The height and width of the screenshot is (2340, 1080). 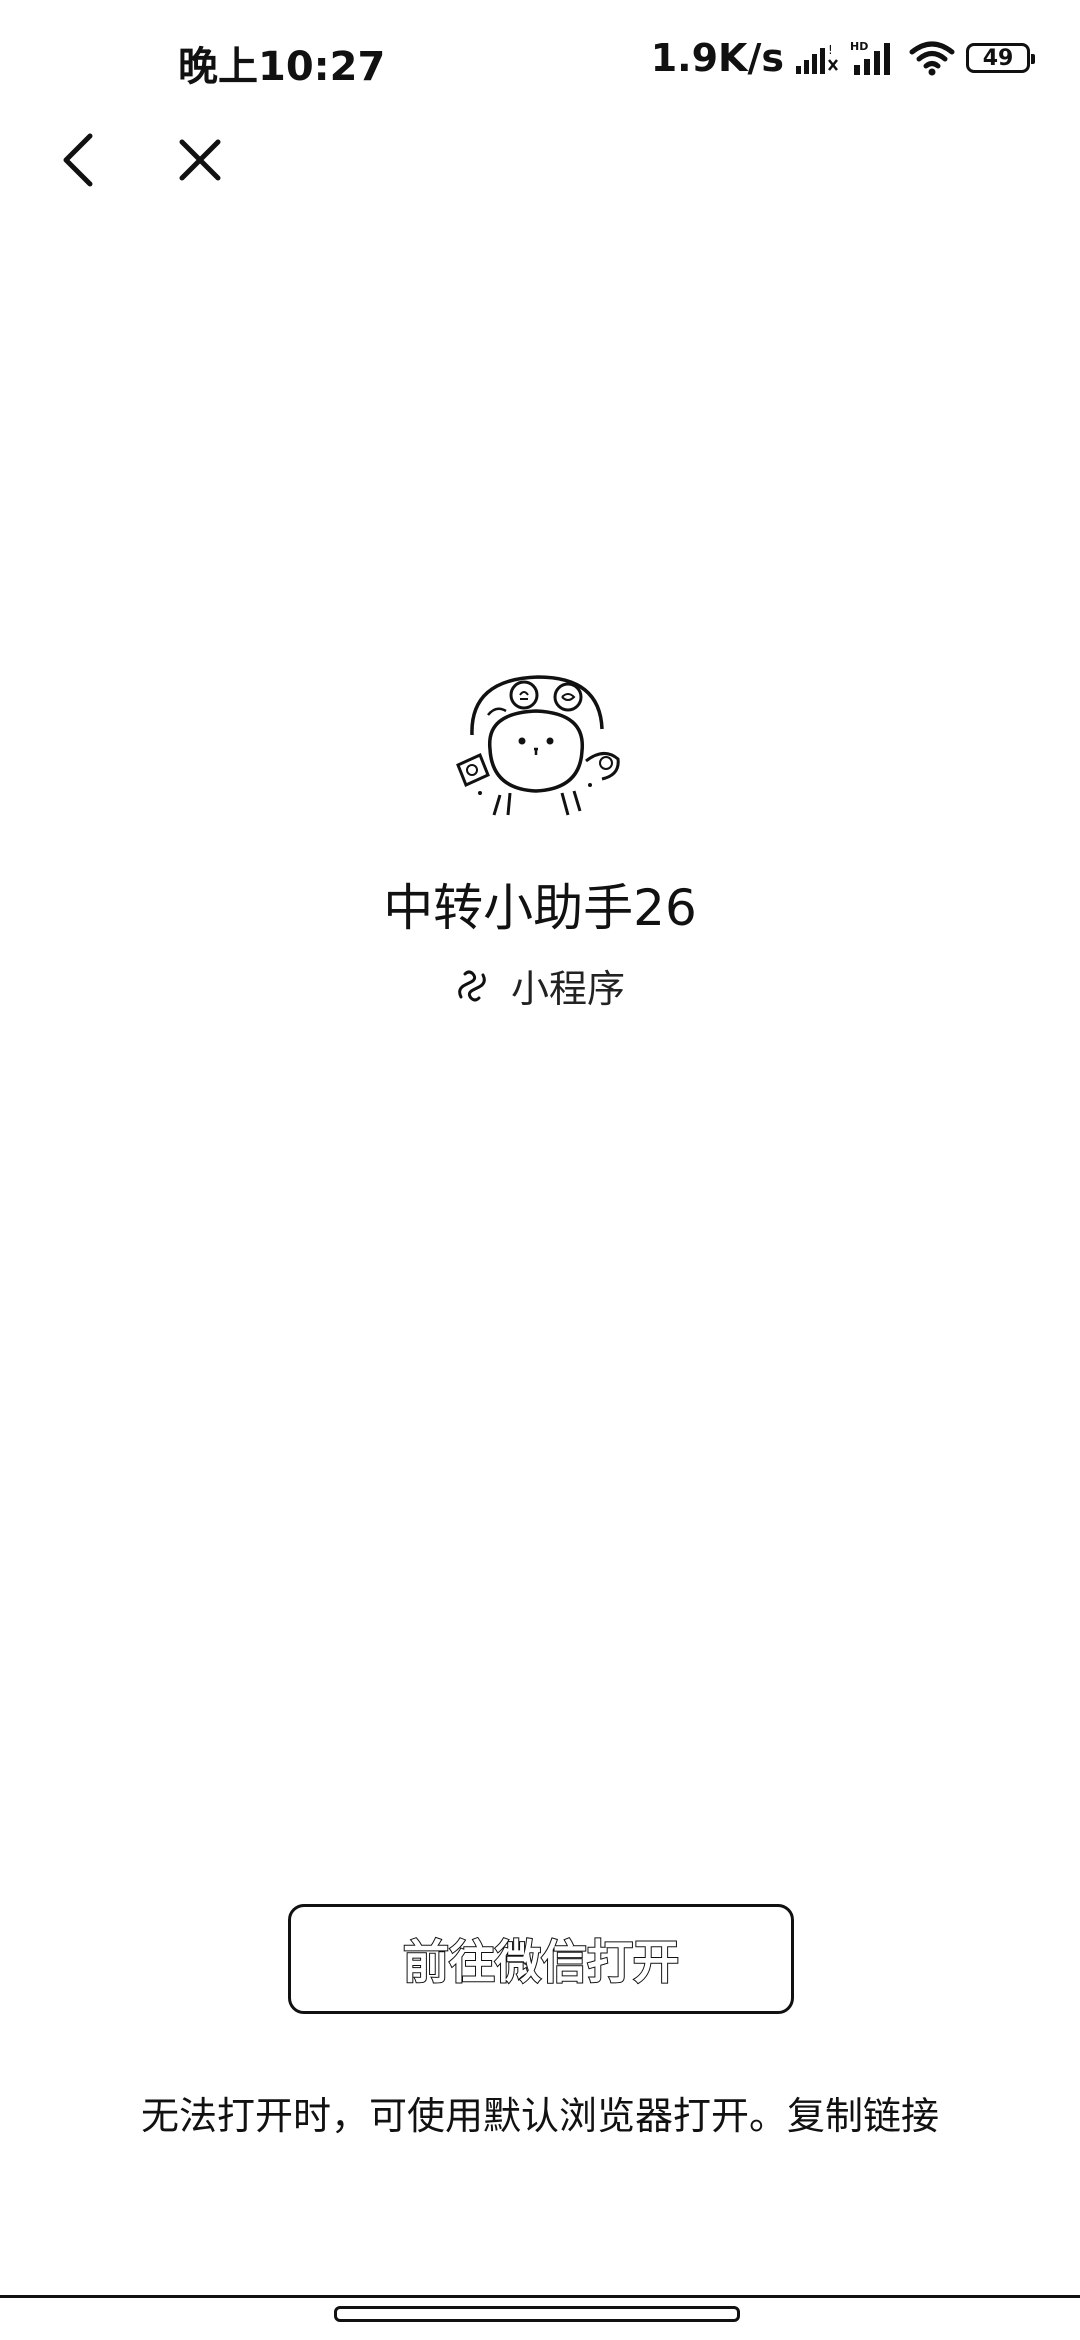 I want to click on battery-icon: 49, so click(x=1000, y=58).